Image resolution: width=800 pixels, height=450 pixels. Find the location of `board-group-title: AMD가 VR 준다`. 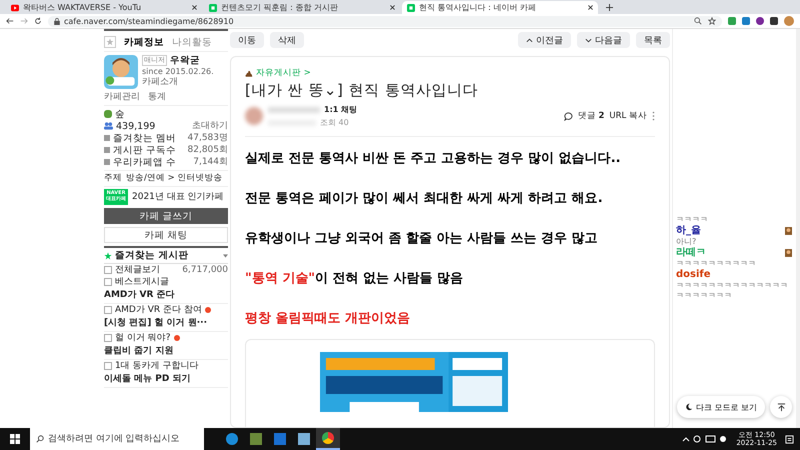

board-group-title: AMD가 VR 준다 is located at coordinates (166, 296).